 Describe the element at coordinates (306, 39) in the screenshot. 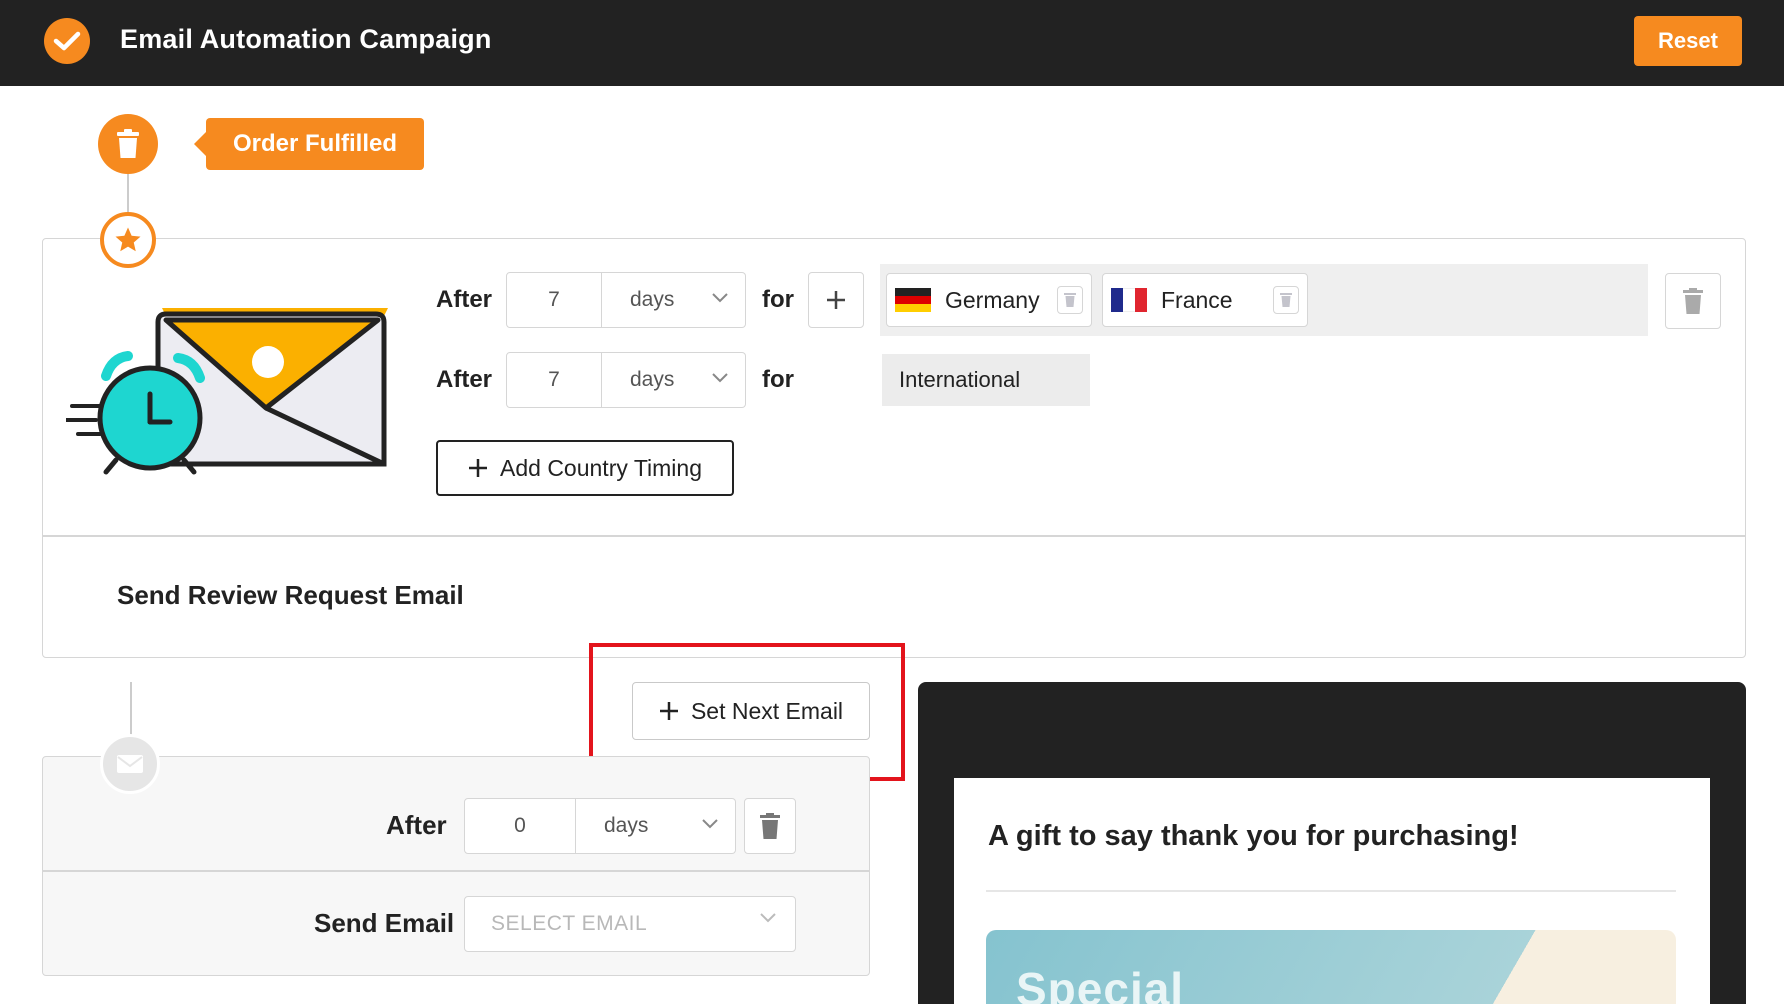

I see `app-title: Email Automation Campaign` at that location.